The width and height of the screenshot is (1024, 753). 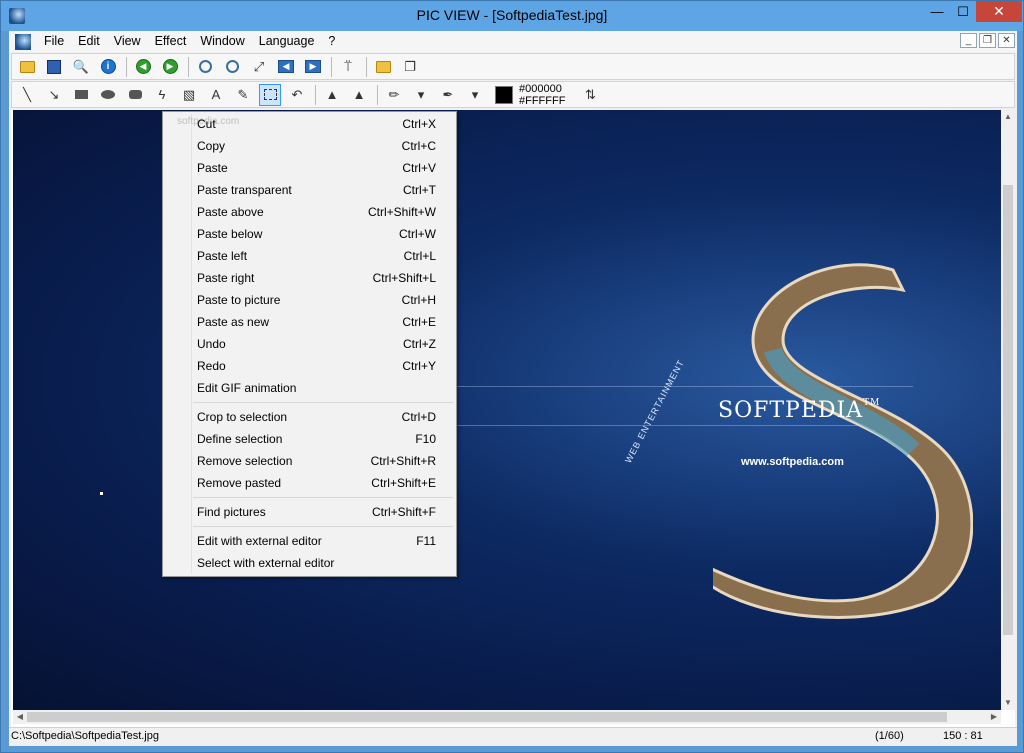 I want to click on menu-item-find-pictures: Find pictures Ctrl+Shift+F, so click(x=309, y=512).